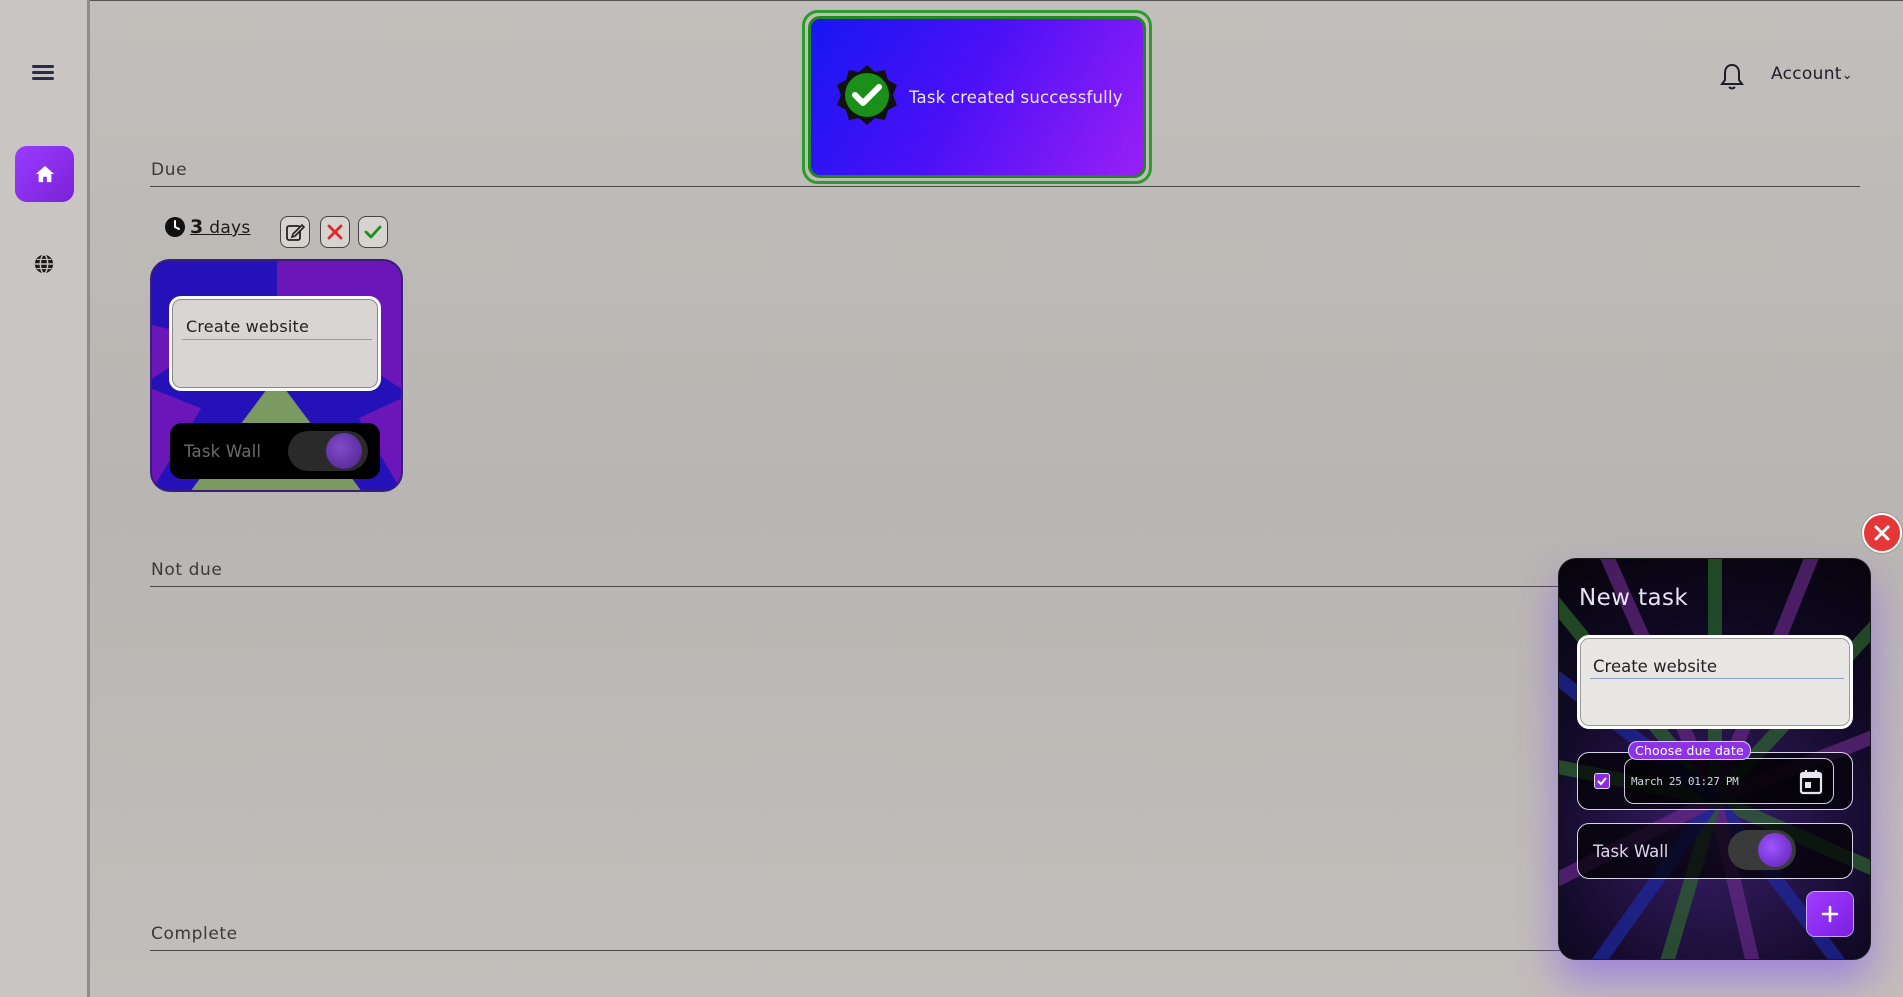 The height and width of the screenshot is (997, 1903). I want to click on check-icon, so click(373, 232).